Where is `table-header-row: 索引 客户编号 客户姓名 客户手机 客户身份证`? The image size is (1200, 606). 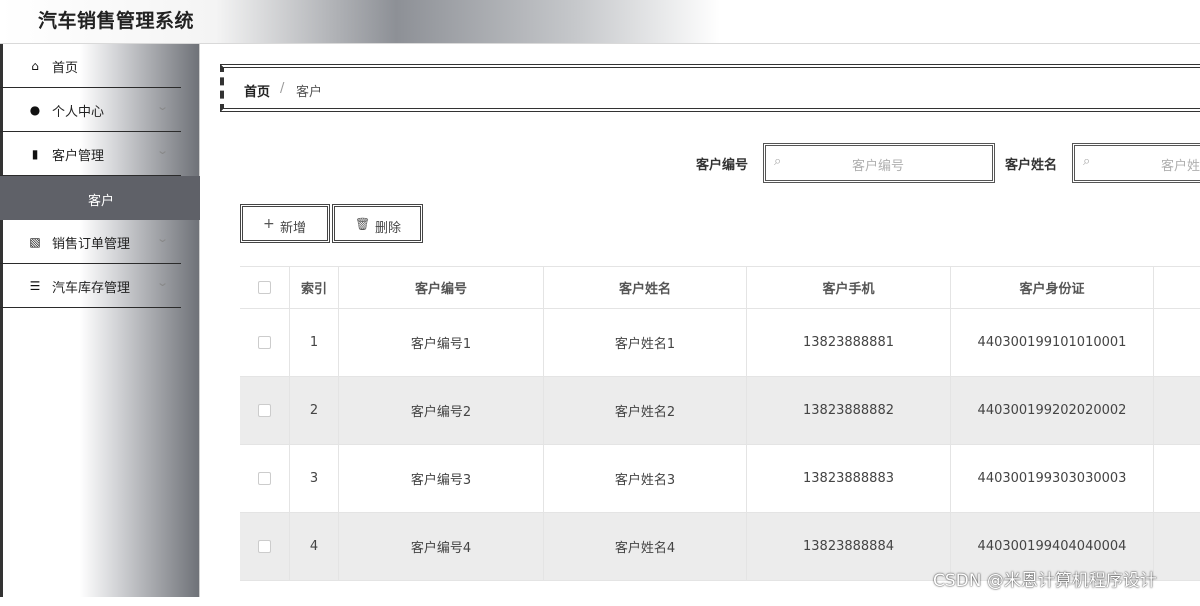
table-header-row: 索引 客户编号 客户姓名 客户手机 客户身份证 is located at coordinates (720, 287).